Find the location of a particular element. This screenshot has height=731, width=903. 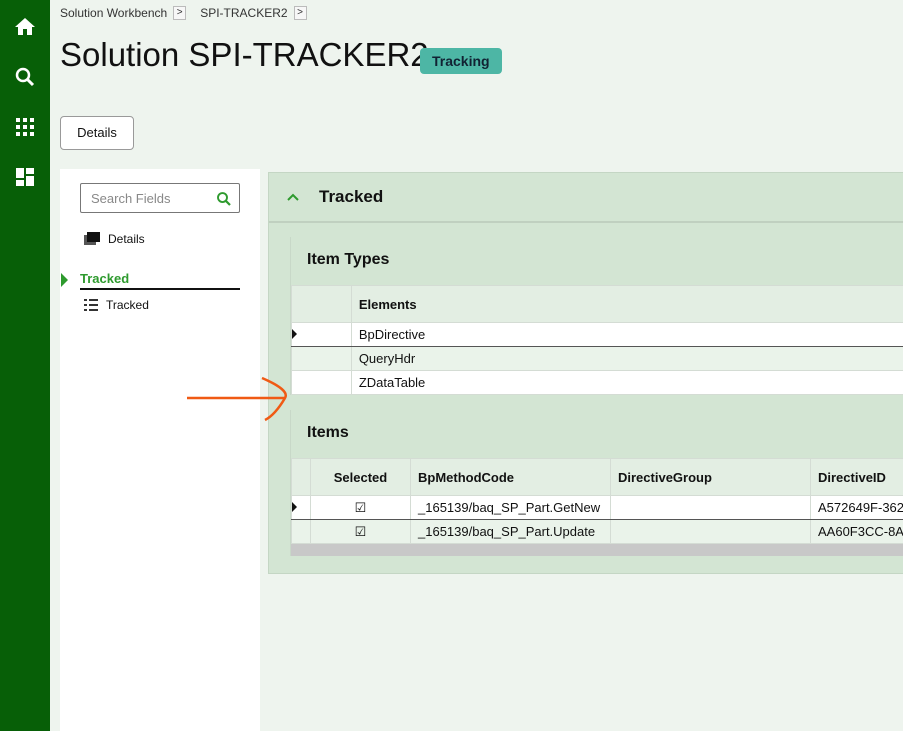

nav-item-tracked: Tracked is located at coordinates (116, 305).